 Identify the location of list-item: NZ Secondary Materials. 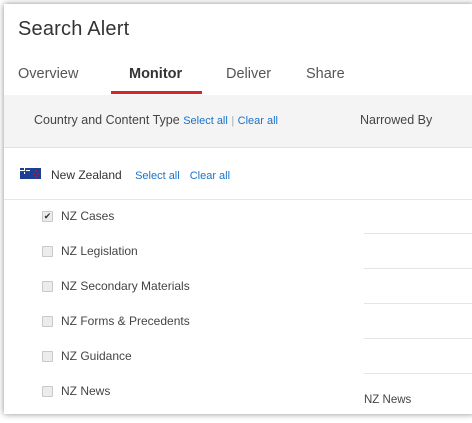
(184, 286).